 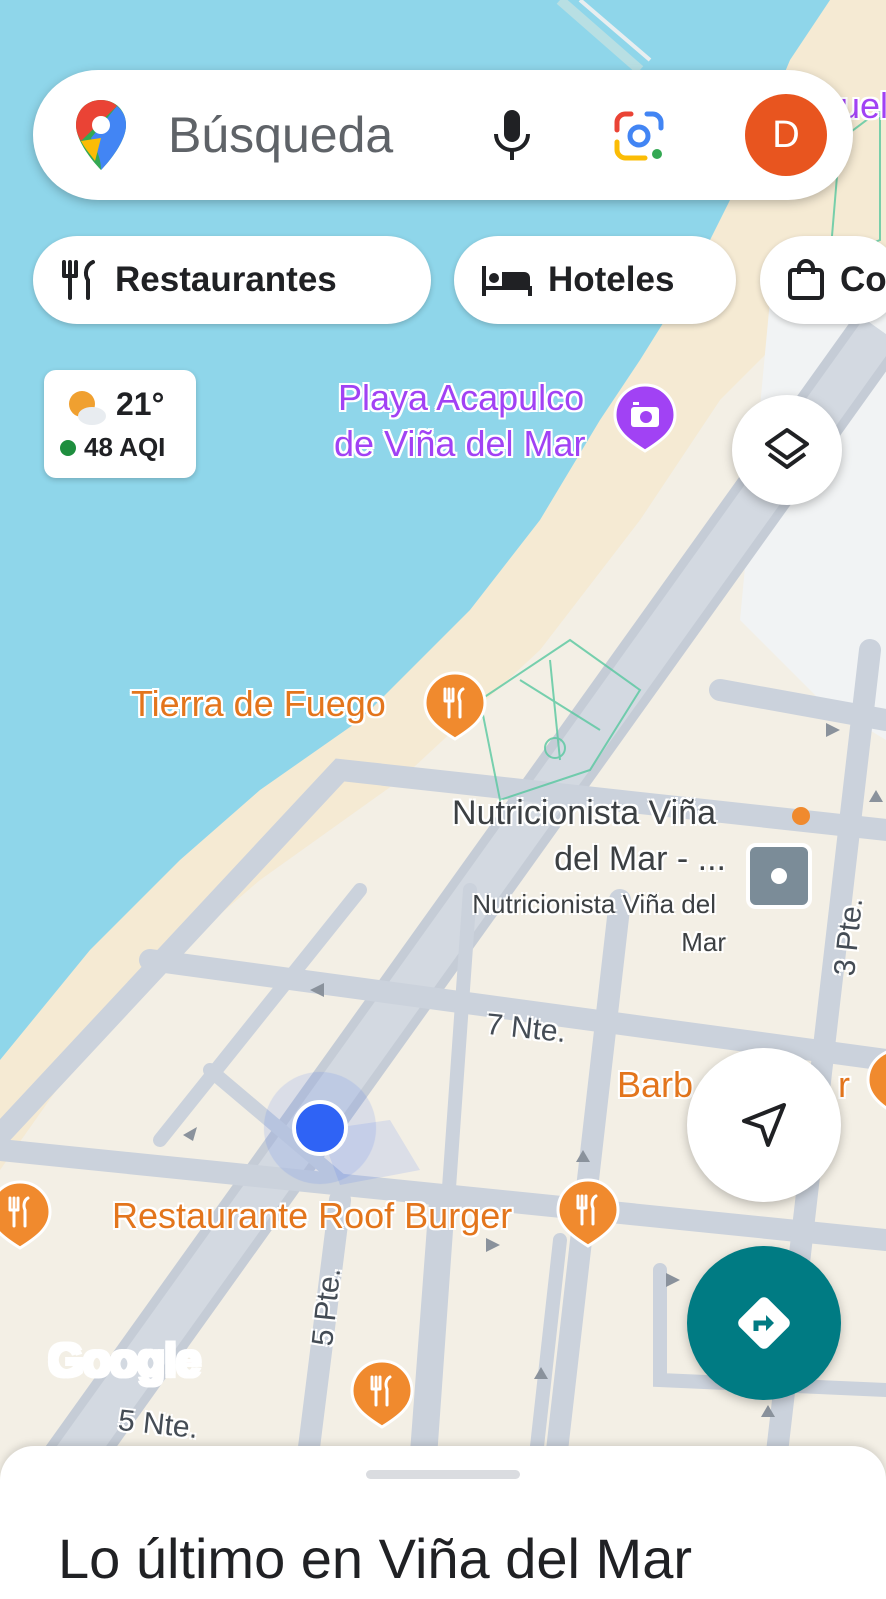 What do you see at coordinates (101, 135) in the screenshot?
I see `google-maps-pin-icon` at bounding box center [101, 135].